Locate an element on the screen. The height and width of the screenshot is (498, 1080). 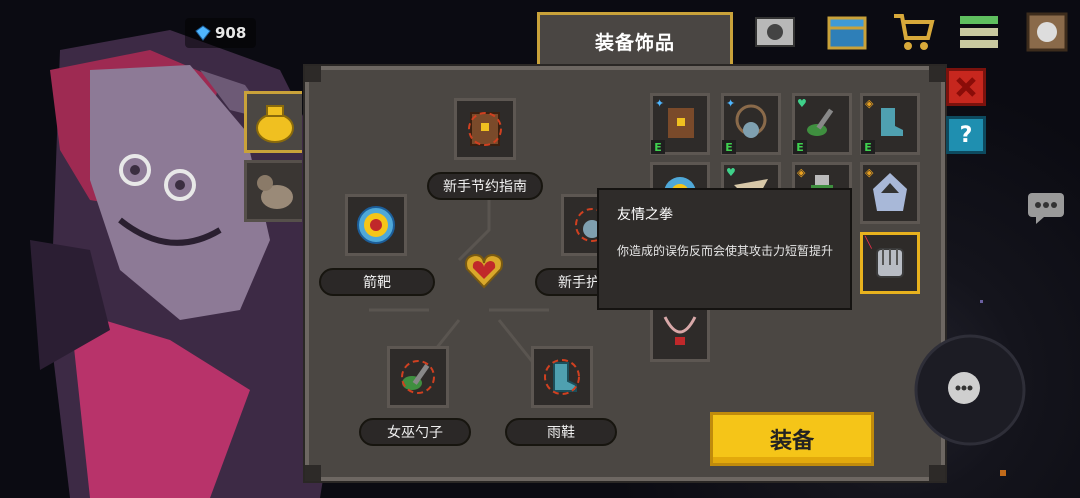
rain-boots-icon is located at coordinates (562, 377).